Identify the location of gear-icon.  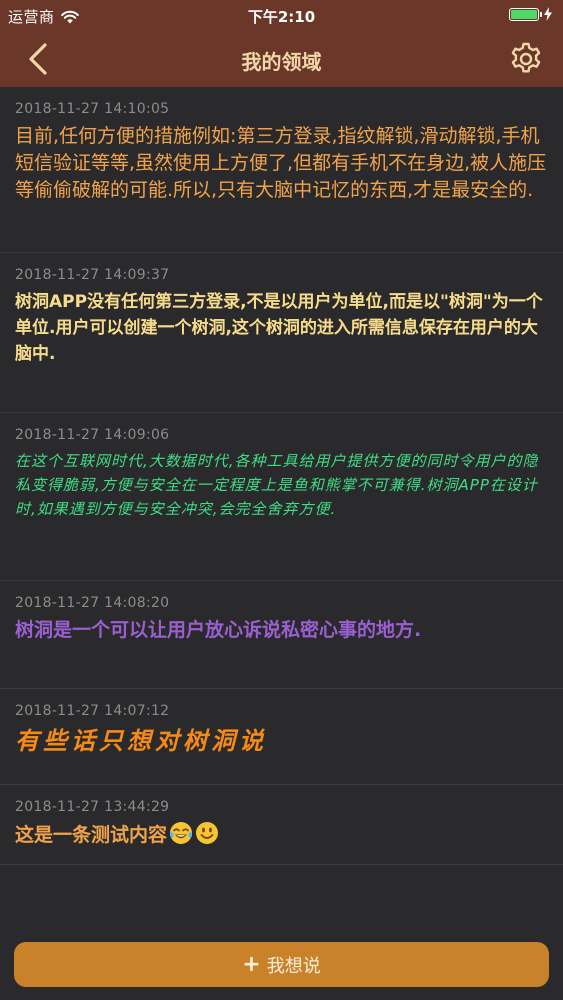
(526, 57).